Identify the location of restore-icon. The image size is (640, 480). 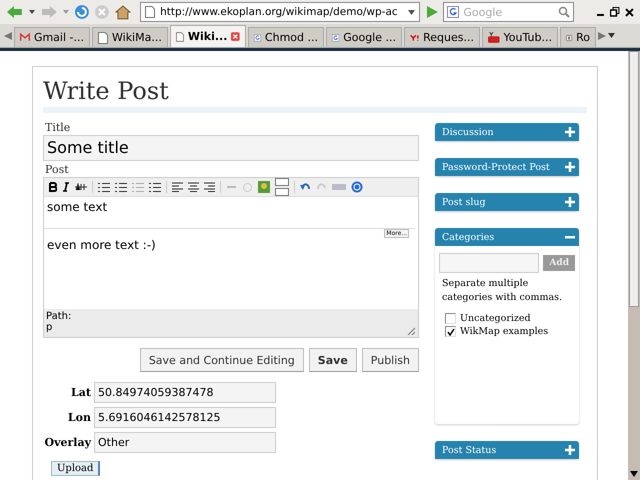
(615, 12).